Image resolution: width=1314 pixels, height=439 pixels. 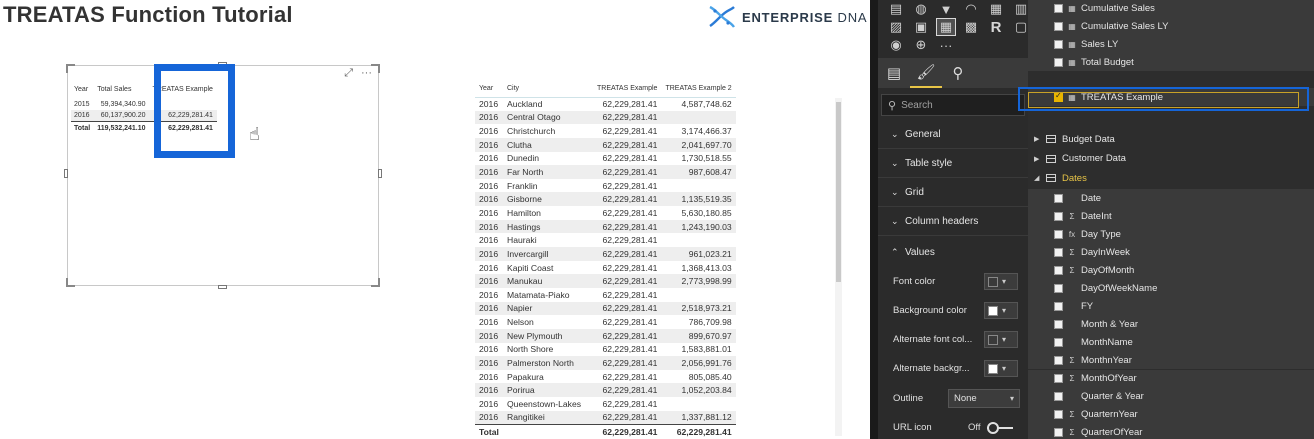 What do you see at coordinates (954, 193) in the screenshot?
I see `section-grid: ⌄ Grid` at bounding box center [954, 193].